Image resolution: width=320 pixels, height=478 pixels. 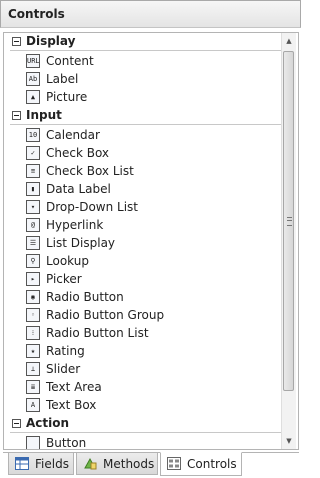 I want to click on control-item-label: Radio Button Group, so click(x=105, y=315).